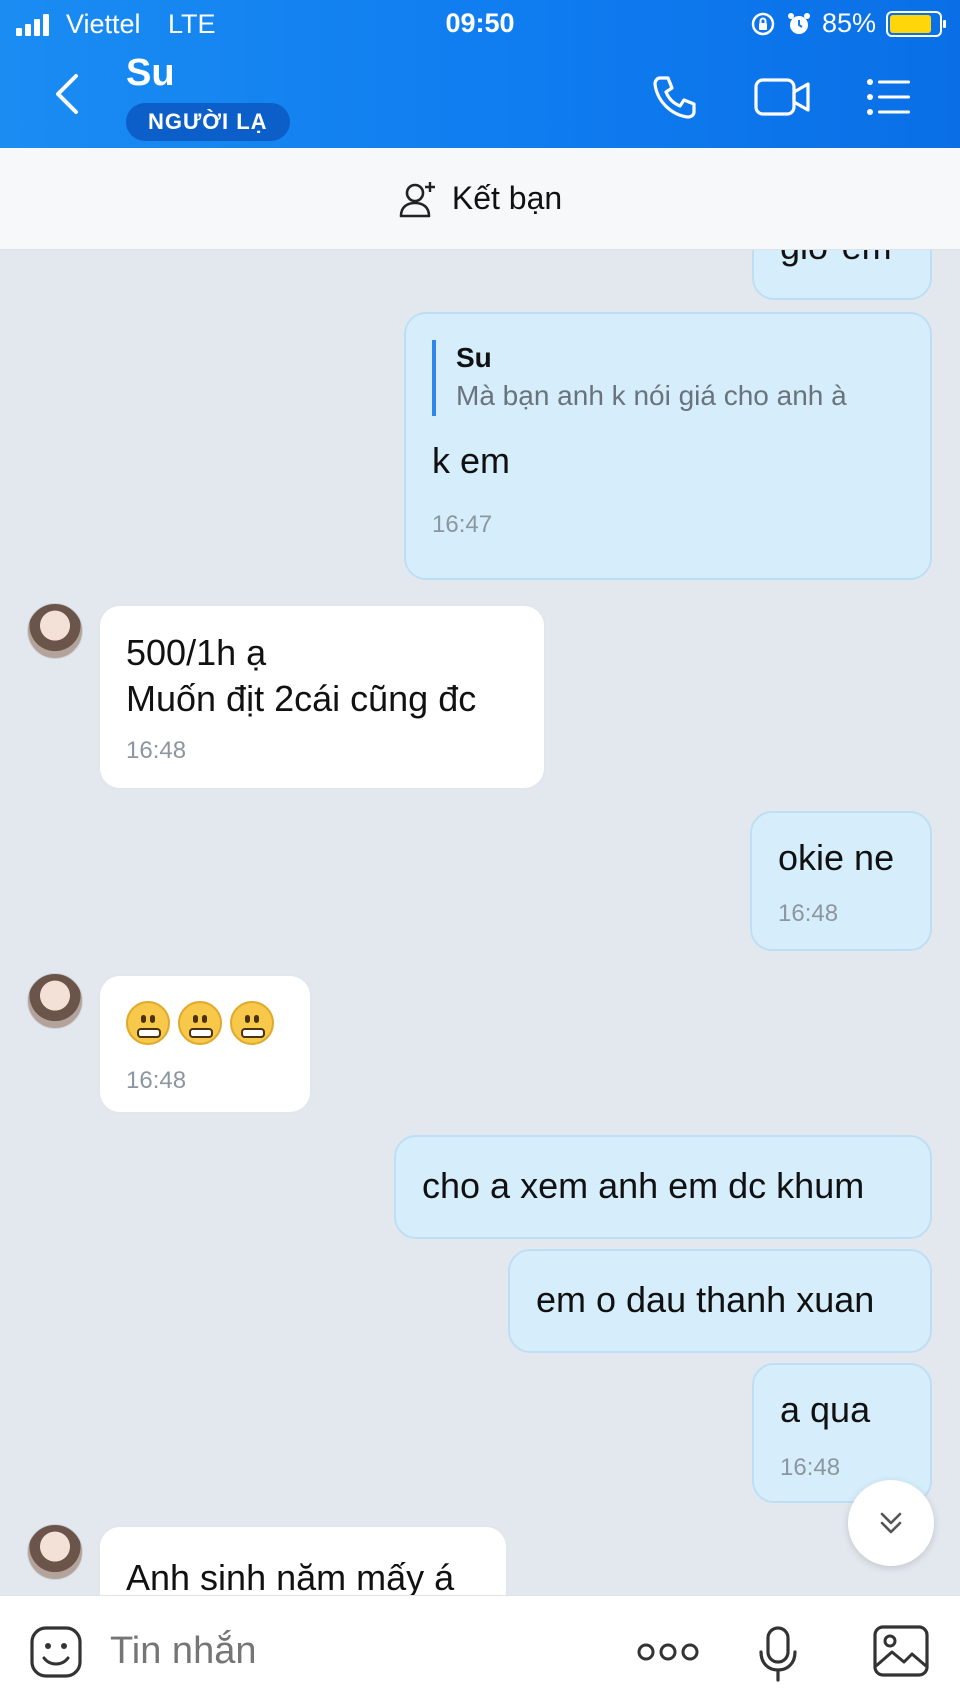  Describe the element at coordinates (782, 97) in the screenshot. I see `video-call-icon` at that location.